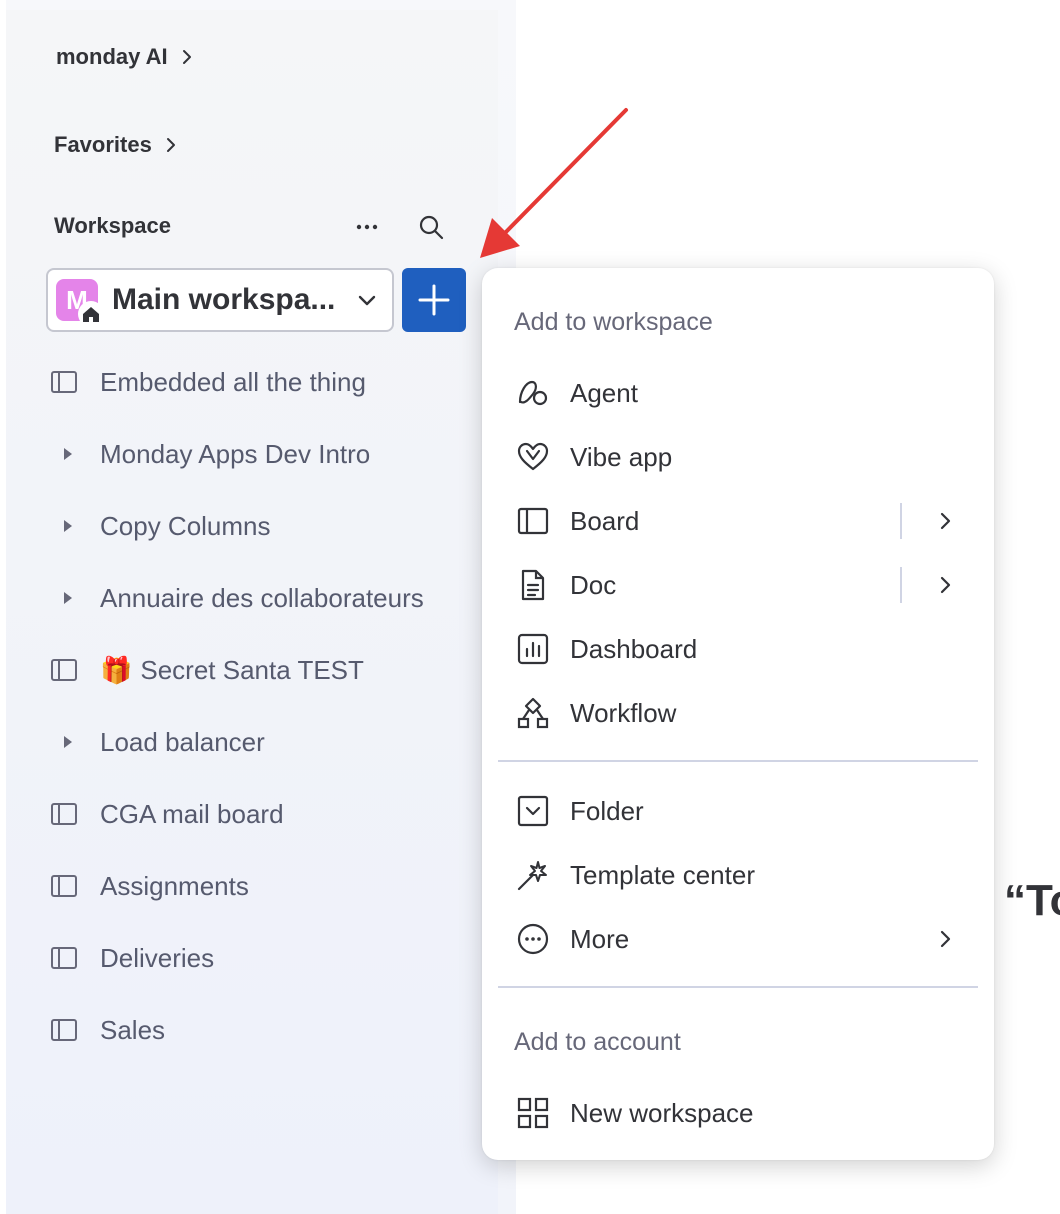 The height and width of the screenshot is (1214, 1060). What do you see at coordinates (270, 886) in the screenshot?
I see `list-item: Assignments` at bounding box center [270, 886].